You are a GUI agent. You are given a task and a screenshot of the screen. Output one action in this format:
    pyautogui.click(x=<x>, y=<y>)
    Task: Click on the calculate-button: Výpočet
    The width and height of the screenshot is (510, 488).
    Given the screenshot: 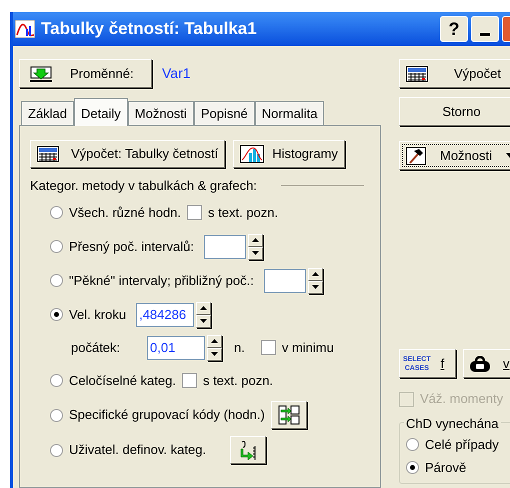 What is the action you would take?
    pyautogui.click(x=454, y=73)
    